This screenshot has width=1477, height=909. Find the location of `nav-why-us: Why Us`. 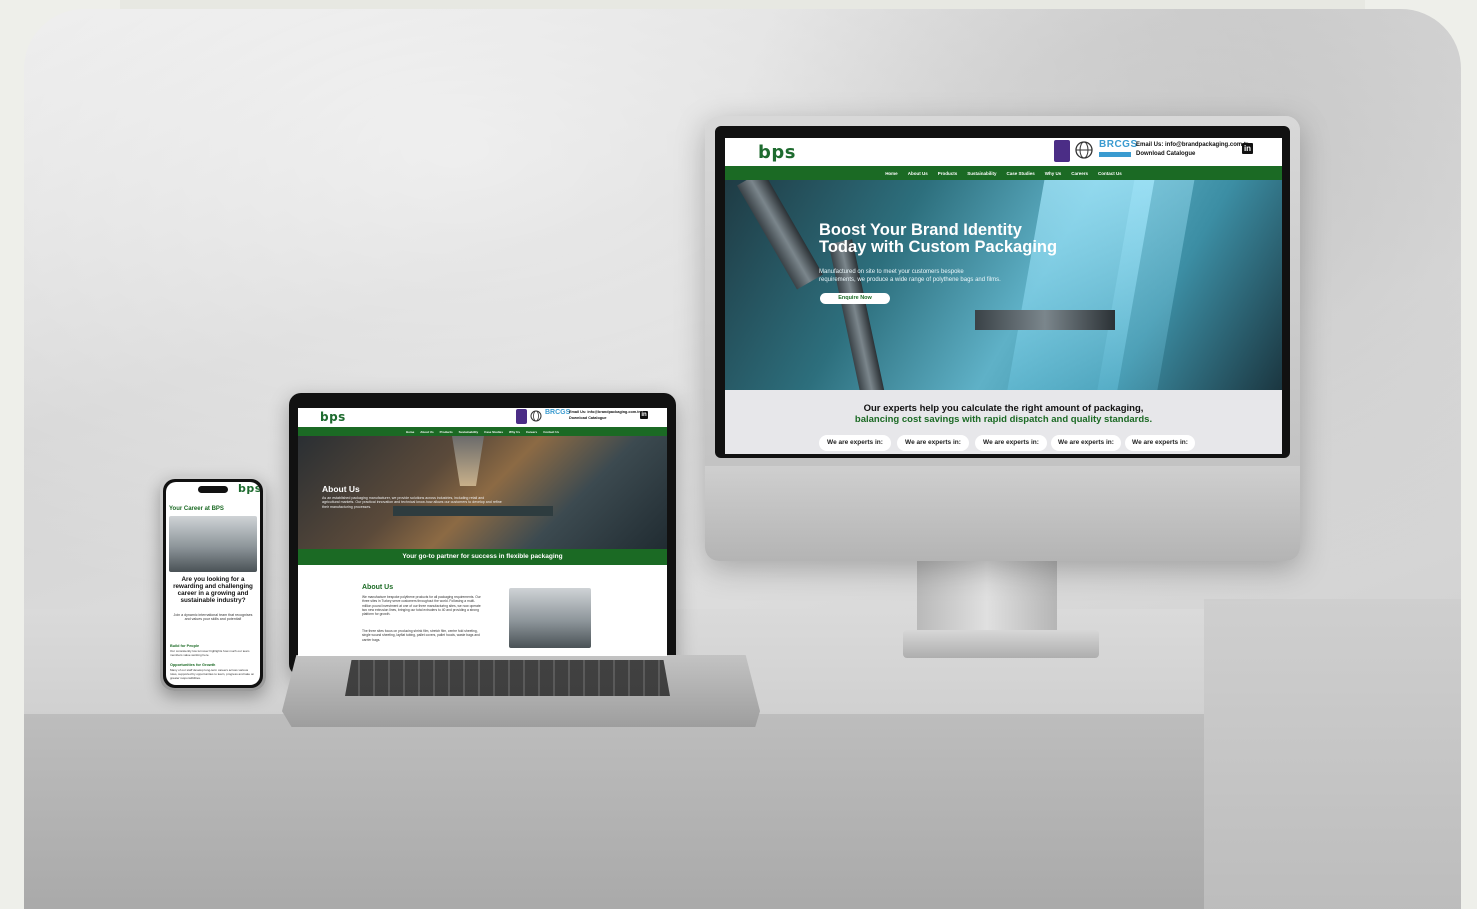

nav-why-us: Why Us is located at coordinates (1053, 173).